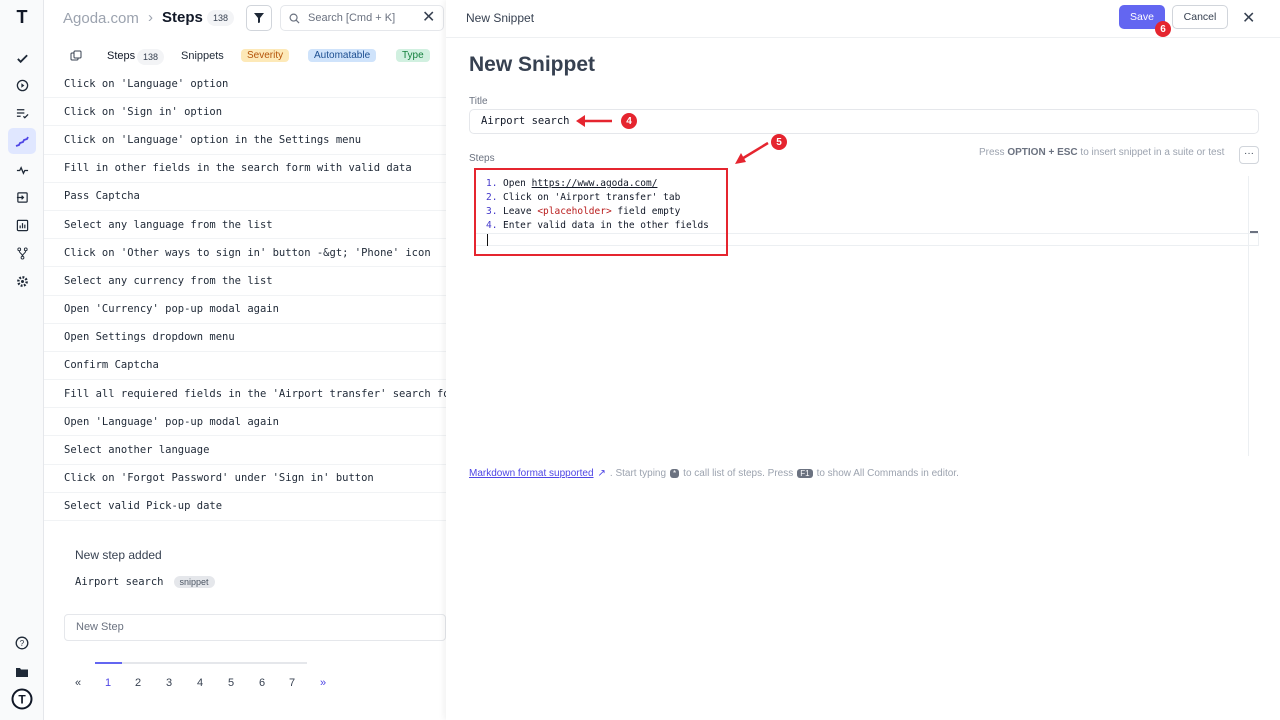 This screenshot has height=720, width=1280. What do you see at coordinates (629, 121) in the screenshot?
I see `annotation-marker-4: 4` at bounding box center [629, 121].